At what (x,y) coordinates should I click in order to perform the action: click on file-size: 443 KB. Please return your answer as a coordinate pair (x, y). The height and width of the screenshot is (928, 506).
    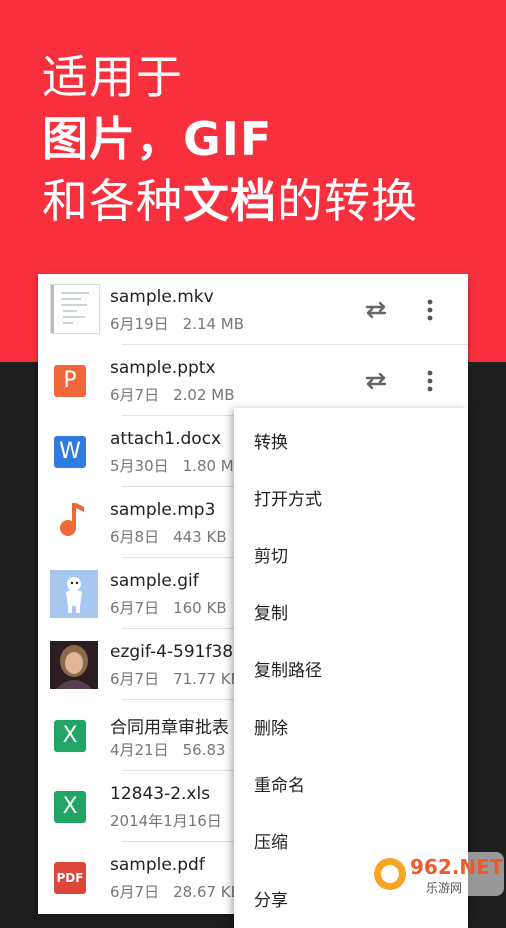
    Looking at the image, I should click on (200, 537).